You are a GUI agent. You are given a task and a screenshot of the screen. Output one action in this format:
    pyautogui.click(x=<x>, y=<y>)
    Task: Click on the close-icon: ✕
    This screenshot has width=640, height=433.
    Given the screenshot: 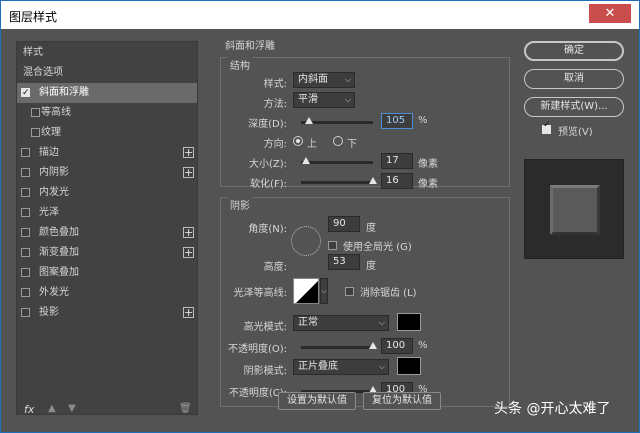 What is the action you would take?
    pyautogui.click(x=610, y=13)
    